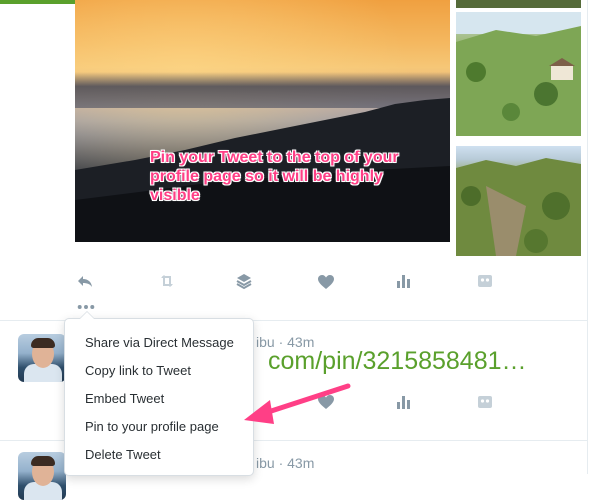 This screenshot has height=500, width=589. Describe the element at coordinates (244, 281) in the screenshot. I see `layers-icon` at that location.